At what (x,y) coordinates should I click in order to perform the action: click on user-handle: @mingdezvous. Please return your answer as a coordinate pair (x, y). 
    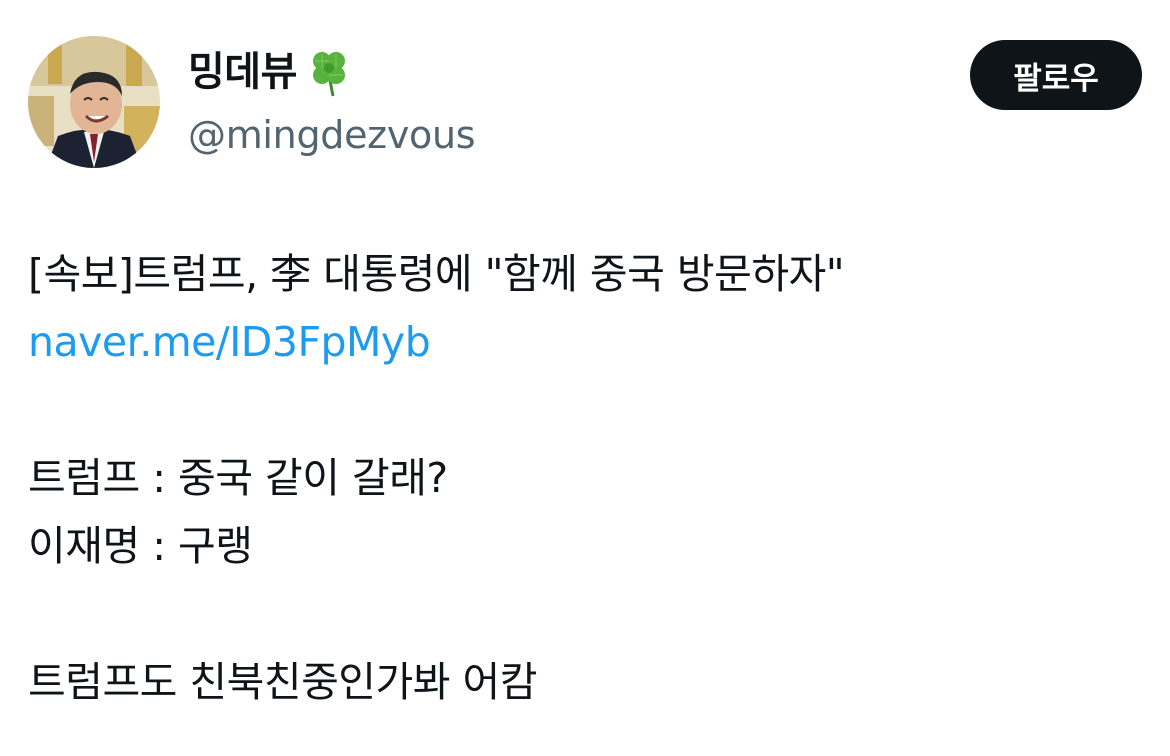
    Looking at the image, I should click on (332, 135).